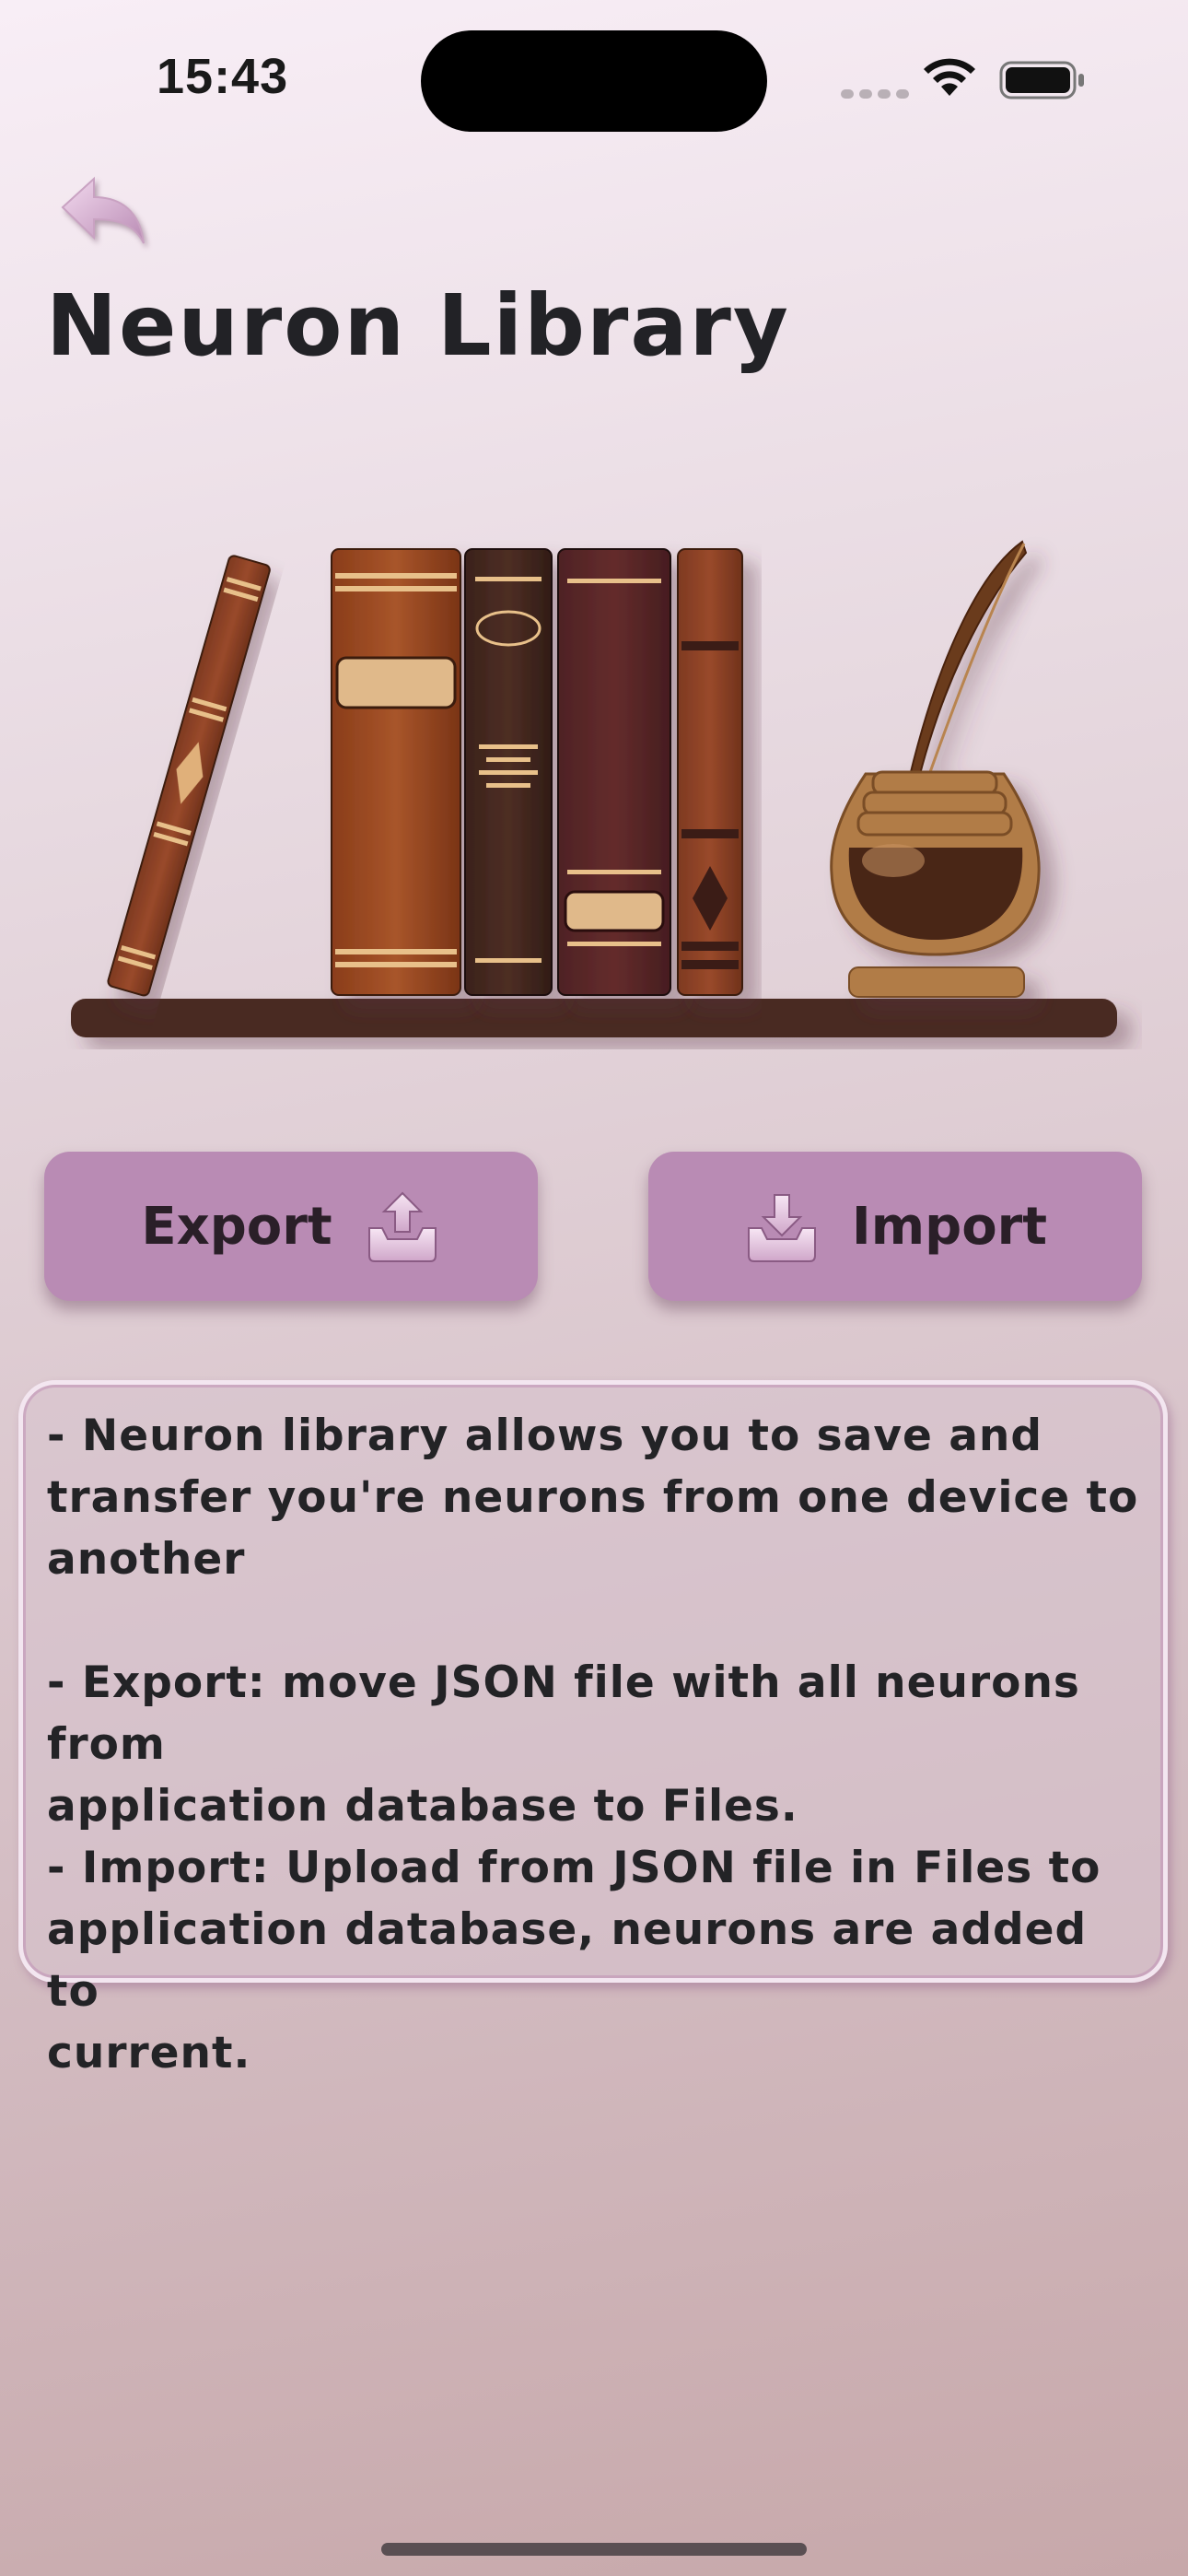 The width and height of the screenshot is (1188, 2576). What do you see at coordinates (594, 81) in the screenshot?
I see `dynamic-island` at bounding box center [594, 81].